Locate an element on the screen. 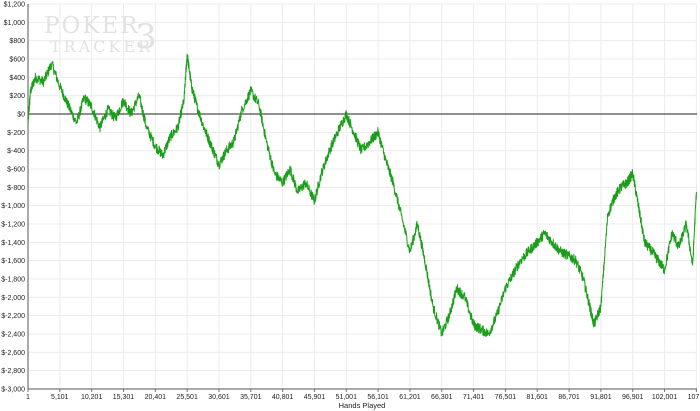 This screenshot has height=411, width=700. x-tick-label: 56,101 is located at coordinates (378, 397).